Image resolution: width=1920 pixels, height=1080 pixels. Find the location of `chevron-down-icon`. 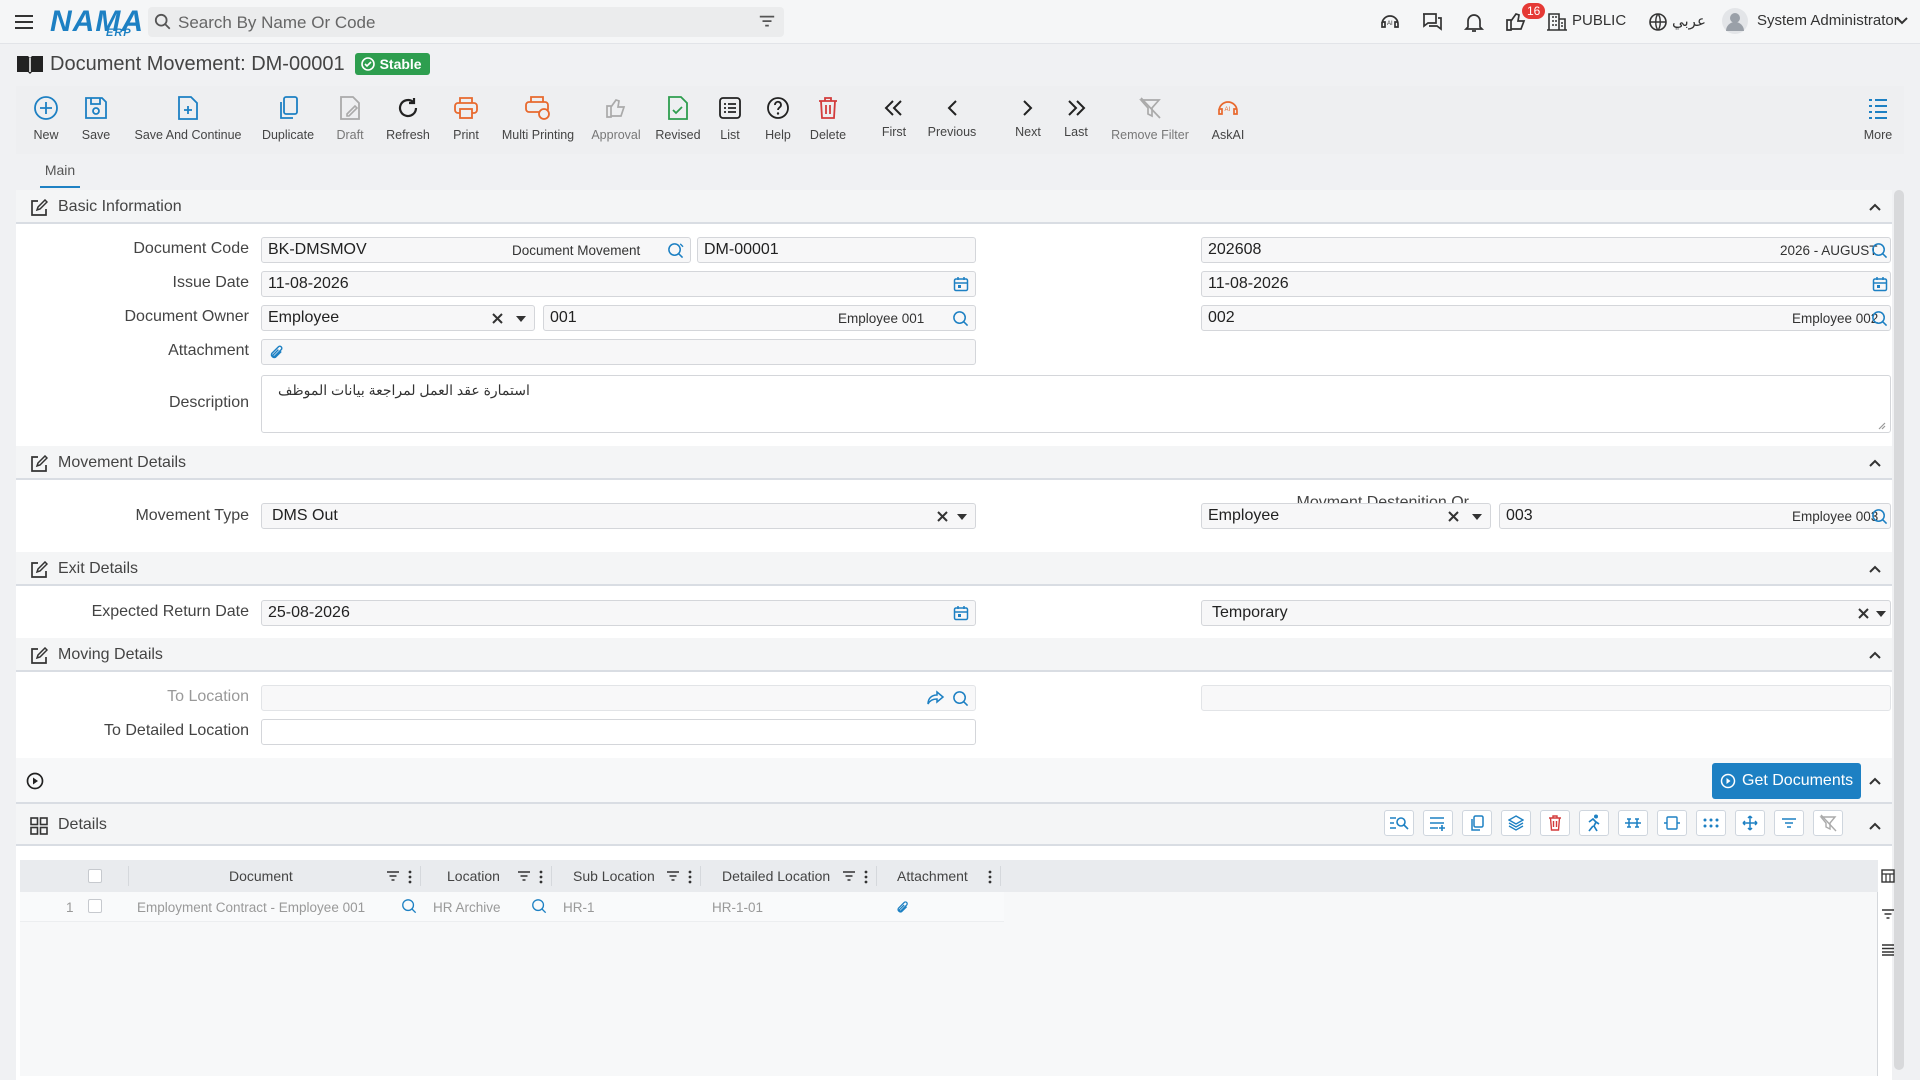

chevron-down-icon is located at coordinates (1902, 21).